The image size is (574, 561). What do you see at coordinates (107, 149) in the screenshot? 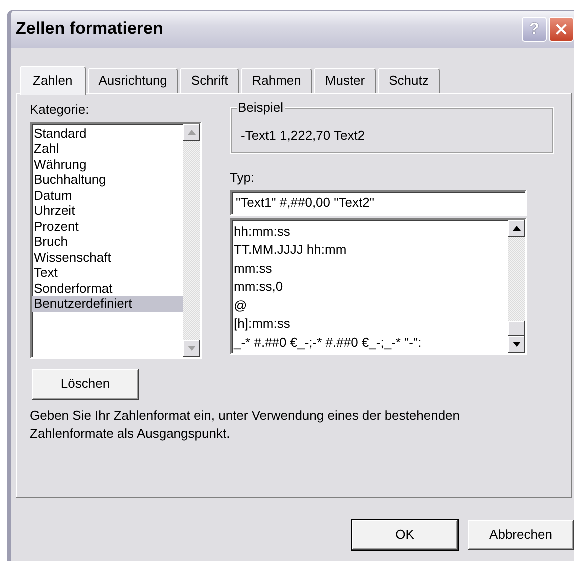
I see `list-item: Zahl` at bounding box center [107, 149].